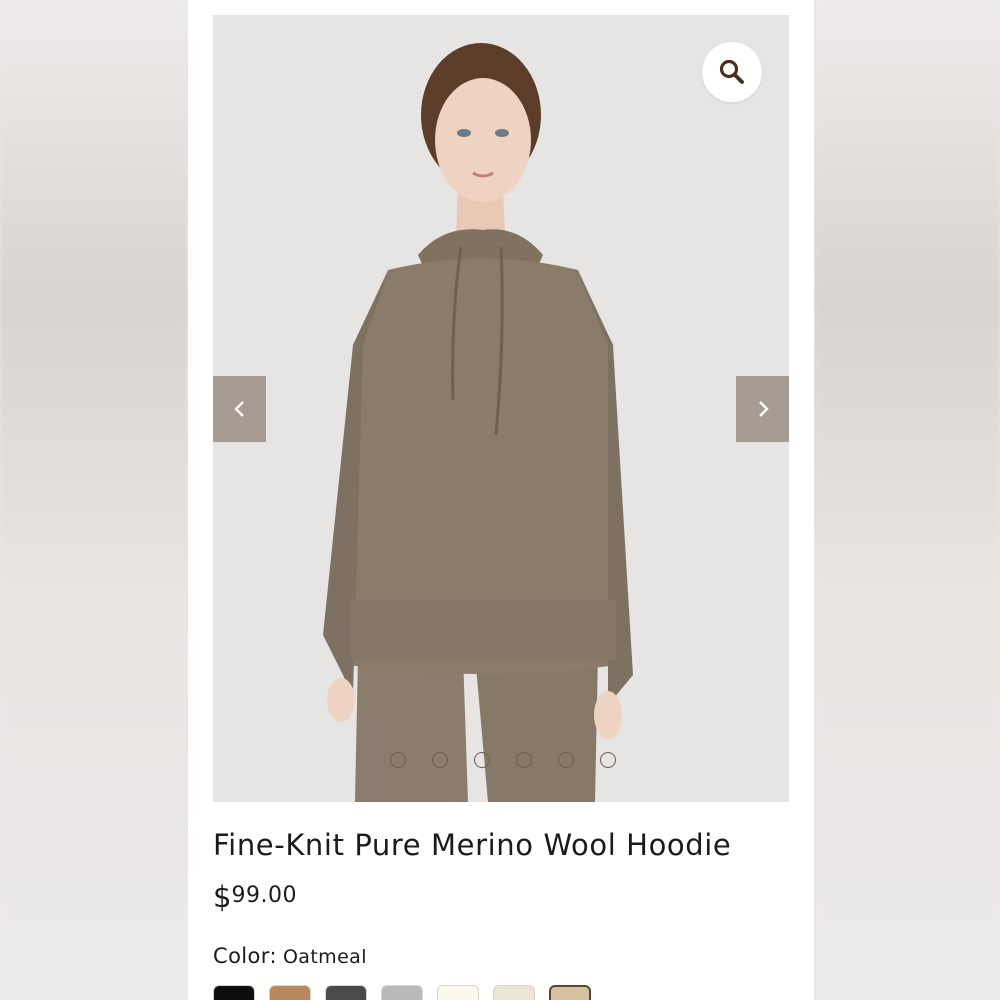  I want to click on previous-image-button, so click(239, 409).